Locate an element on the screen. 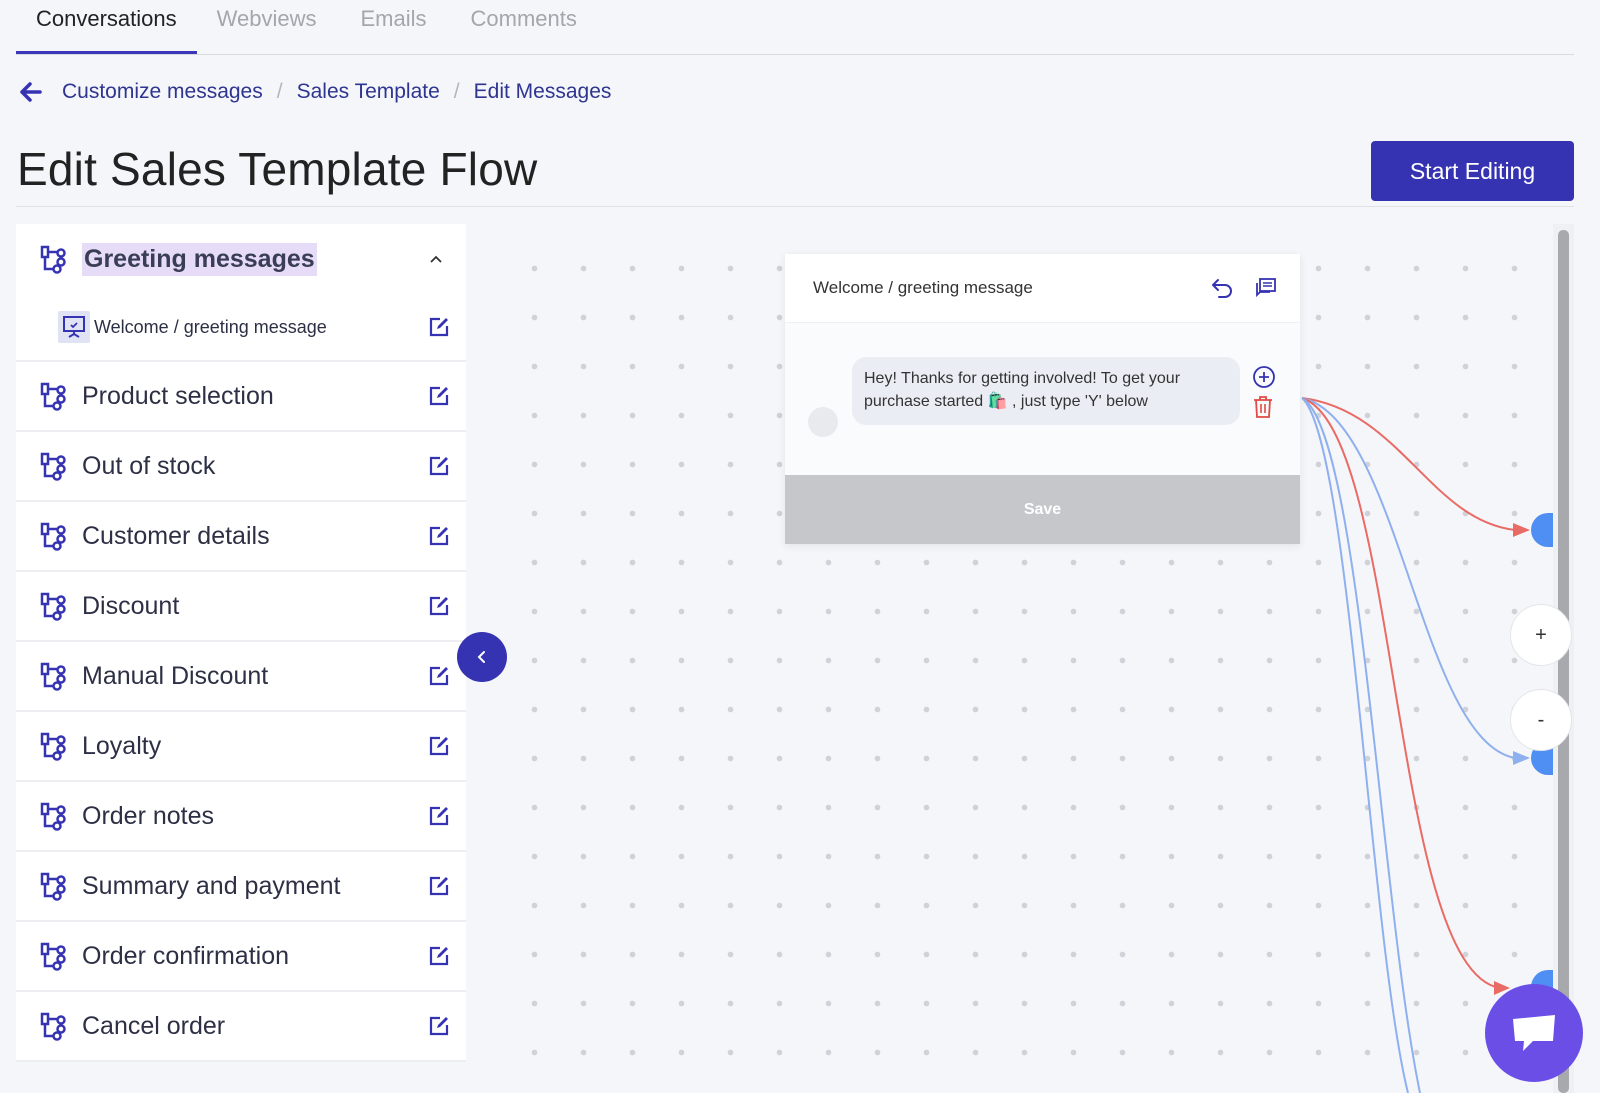 The width and height of the screenshot is (1600, 1093). sidebar-group-label: Greeting messages is located at coordinates (199, 259).